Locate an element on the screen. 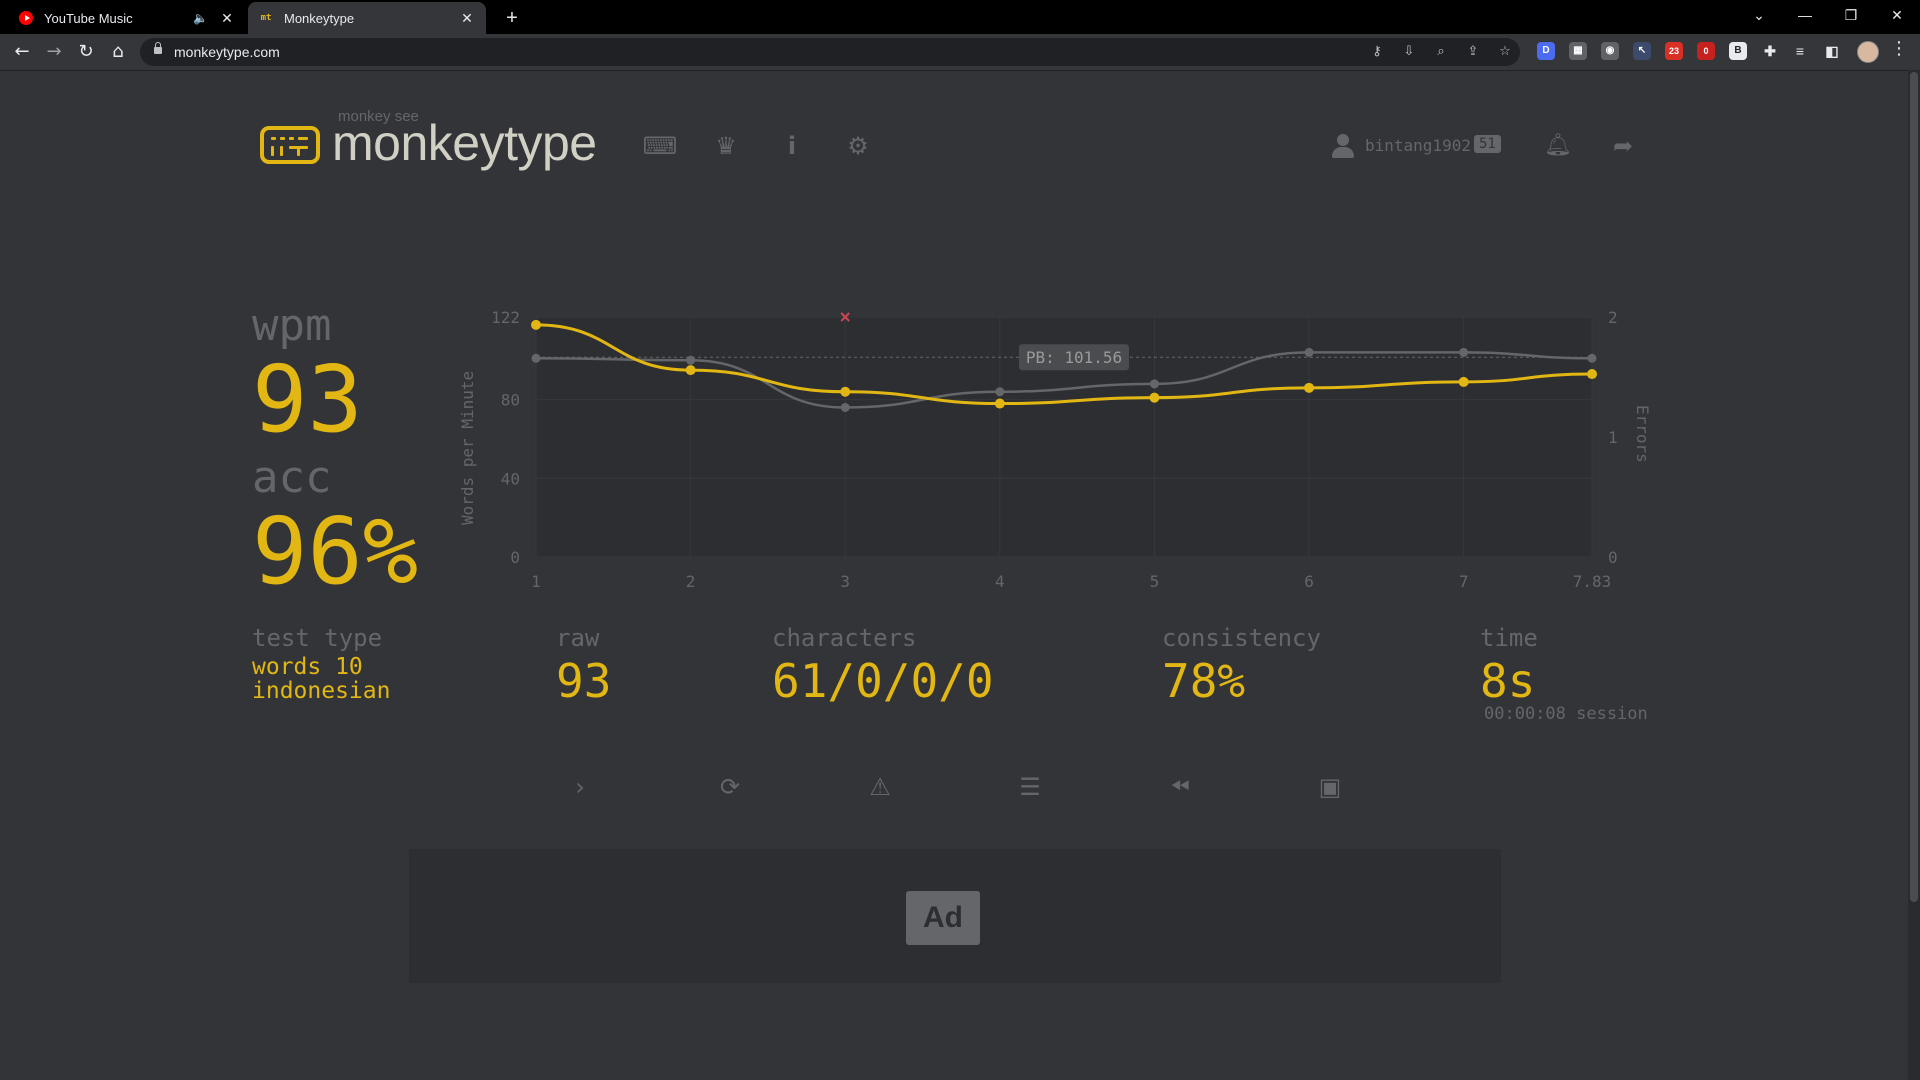 Image resolution: width=1920 pixels, height=1080 pixels. y2-tick-label: 1 is located at coordinates (1613, 437).